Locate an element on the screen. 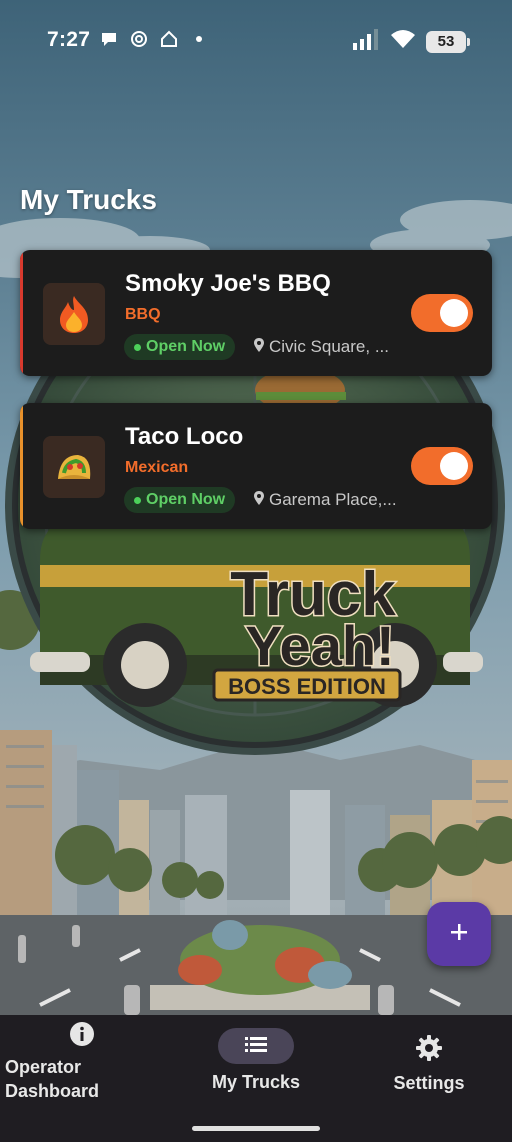 This screenshot has width=512, height=1142. home-indicator is located at coordinates (256, 1128).